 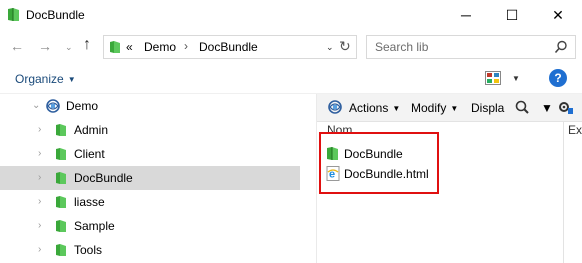 I want to click on expander-open-icon: ⌄, so click(x=36, y=105).